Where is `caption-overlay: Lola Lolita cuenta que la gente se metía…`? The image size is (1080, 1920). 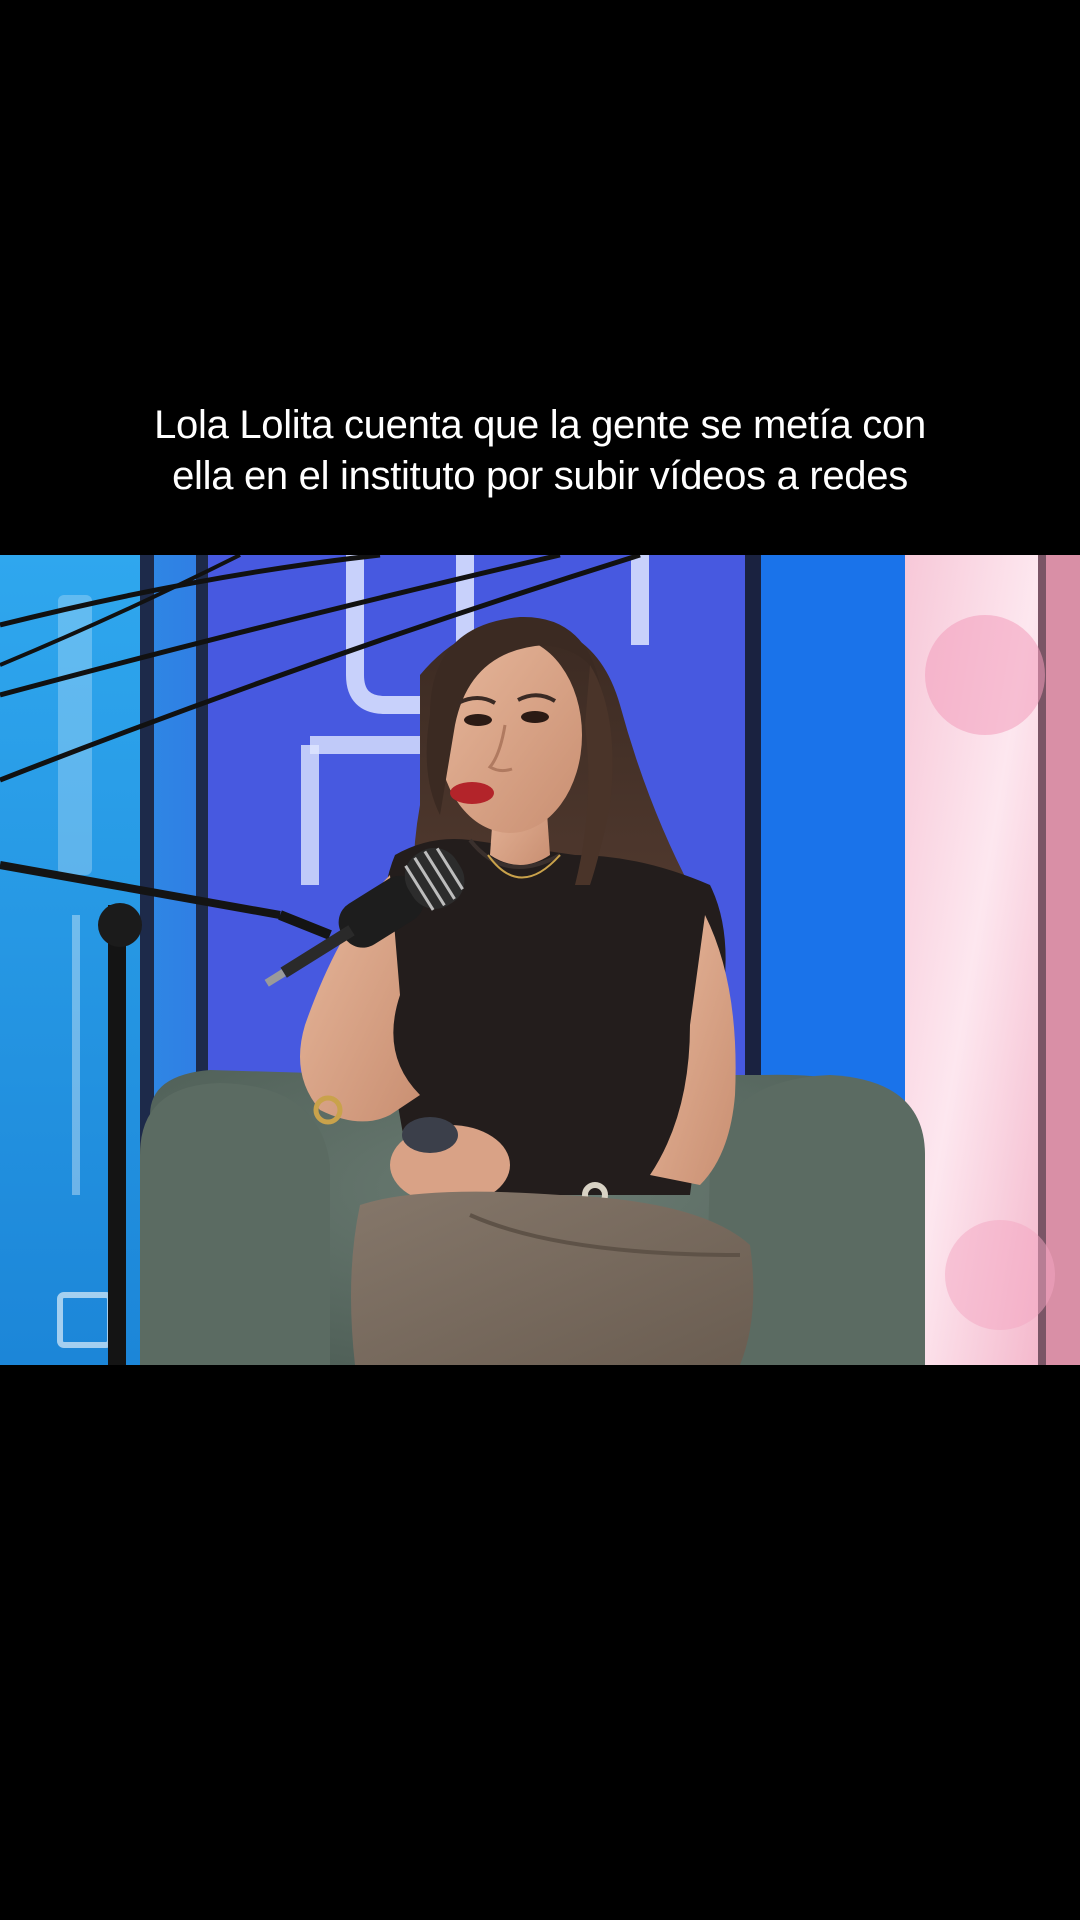 caption-overlay: Lola Lolita cuenta que la gente se metía… is located at coordinates (540, 451).